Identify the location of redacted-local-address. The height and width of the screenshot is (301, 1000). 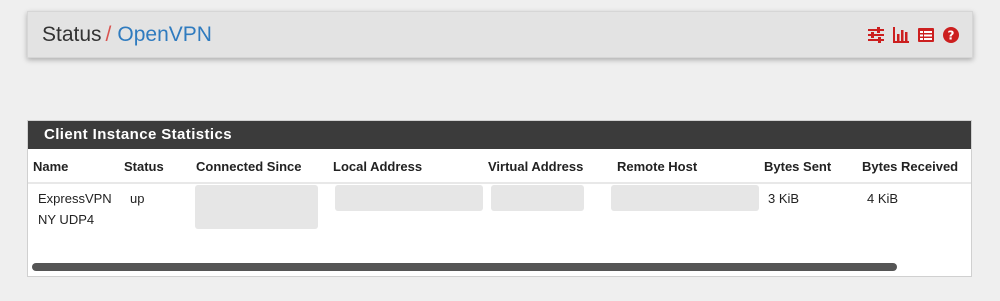
(409, 198).